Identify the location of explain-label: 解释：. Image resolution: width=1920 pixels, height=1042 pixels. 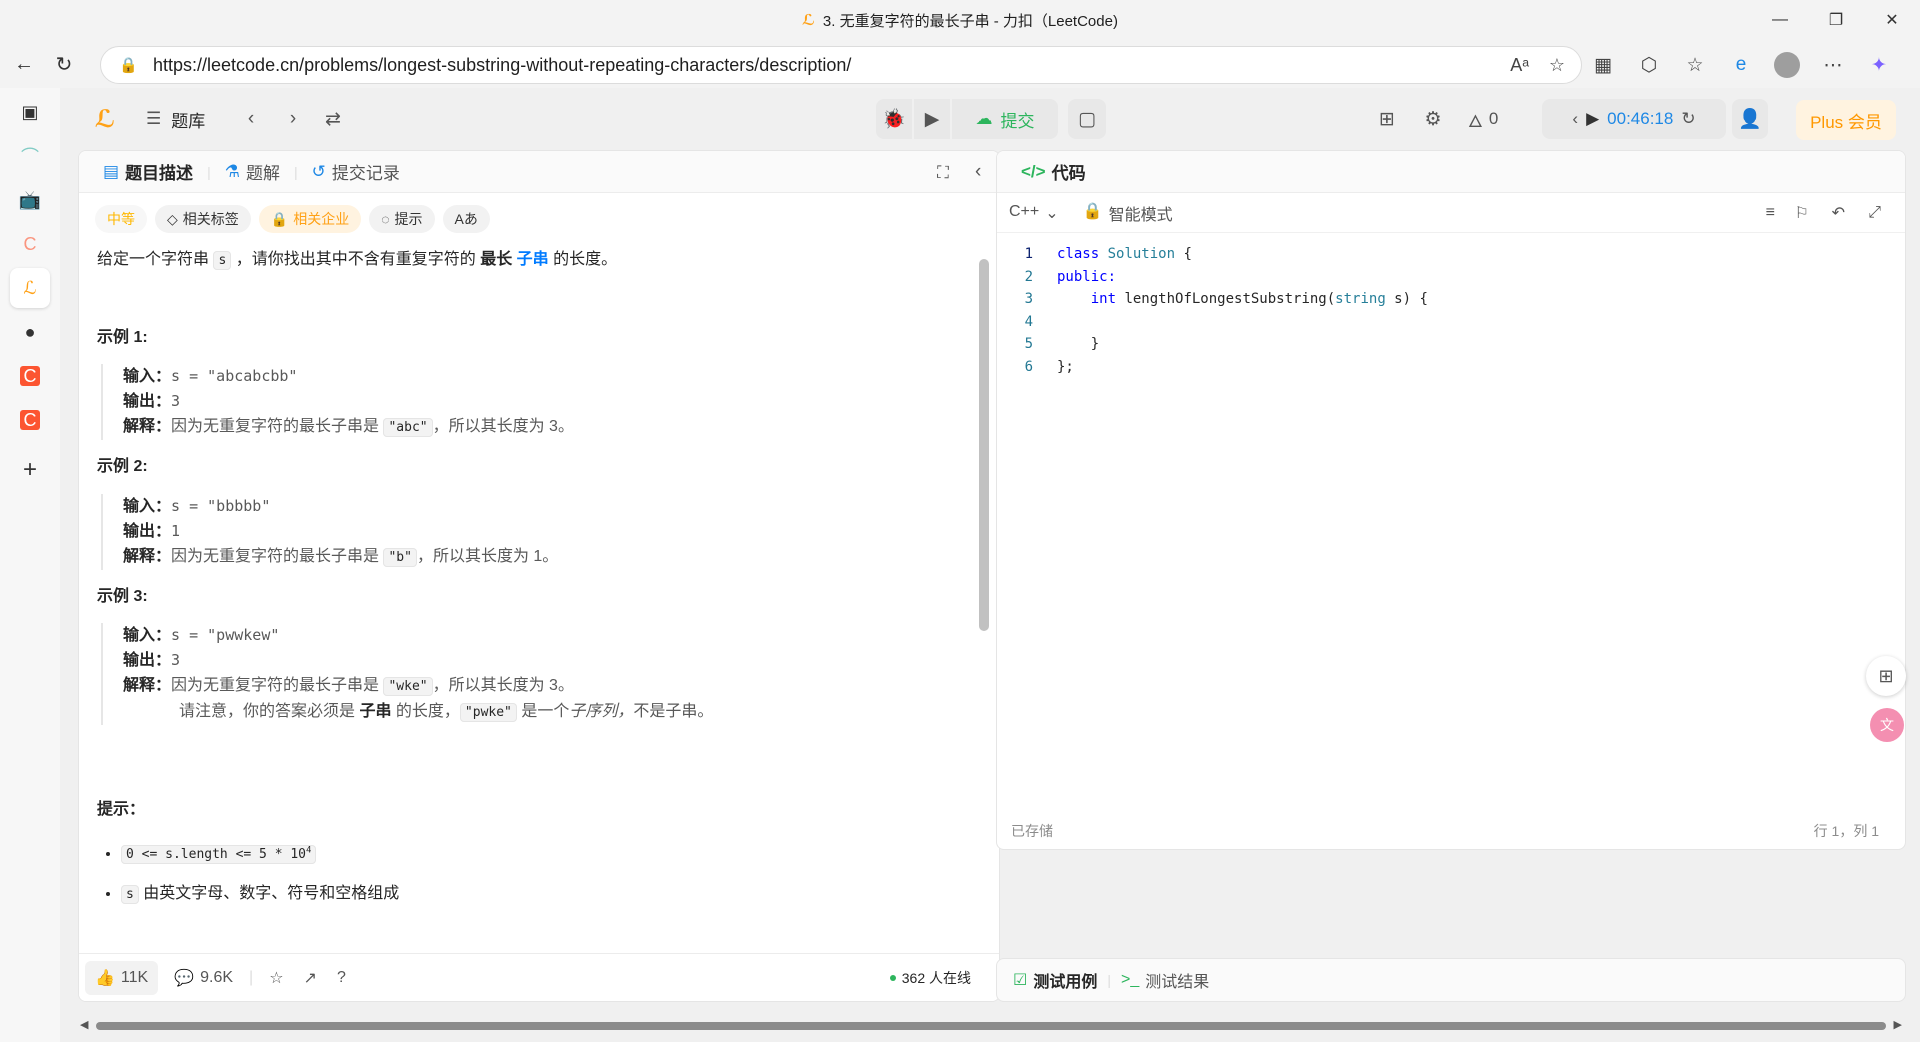
(147, 427).